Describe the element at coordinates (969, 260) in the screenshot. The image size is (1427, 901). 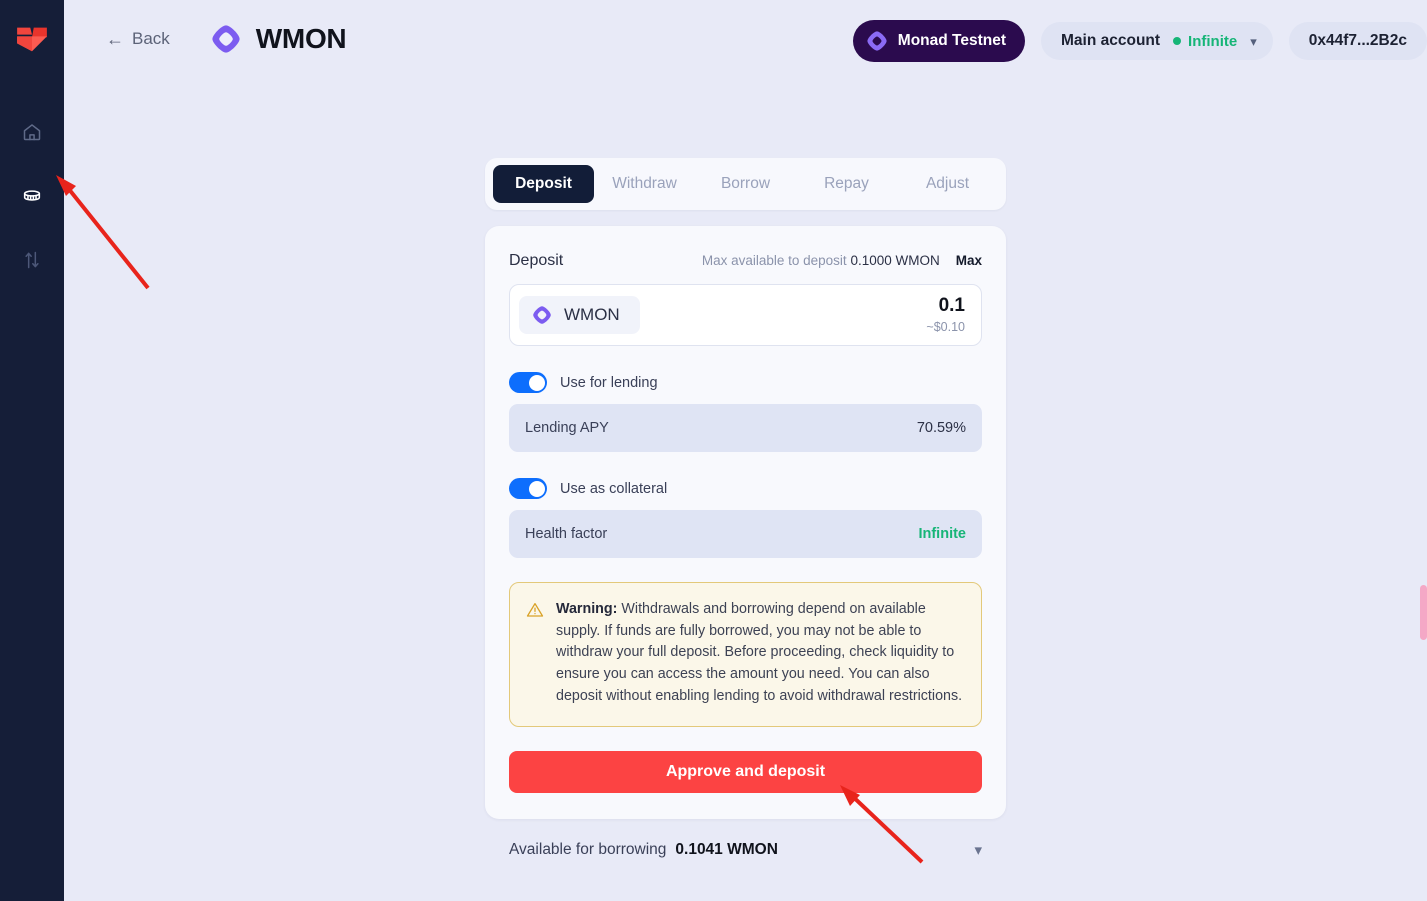
I see `max-button: Max` at that location.